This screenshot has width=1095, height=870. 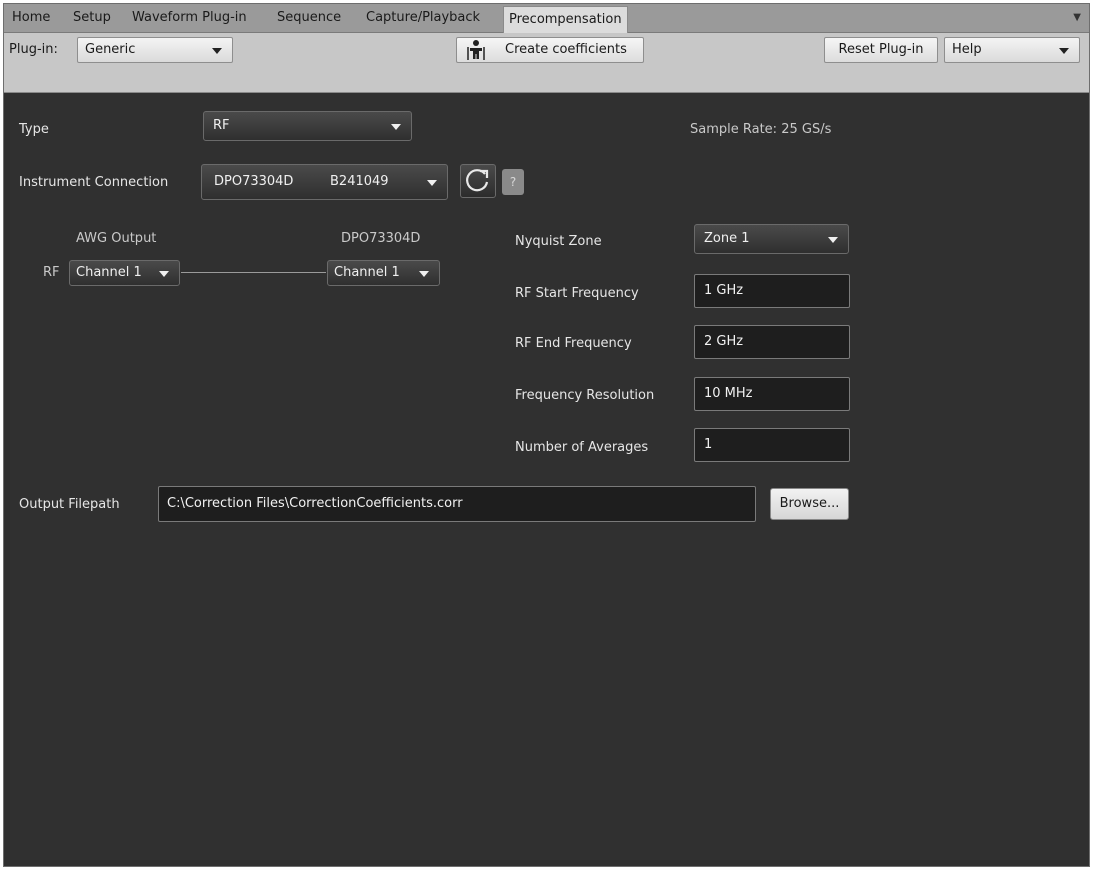 I want to click on nyquist-zone-select: Zone 1, so click(x=771, y=239).